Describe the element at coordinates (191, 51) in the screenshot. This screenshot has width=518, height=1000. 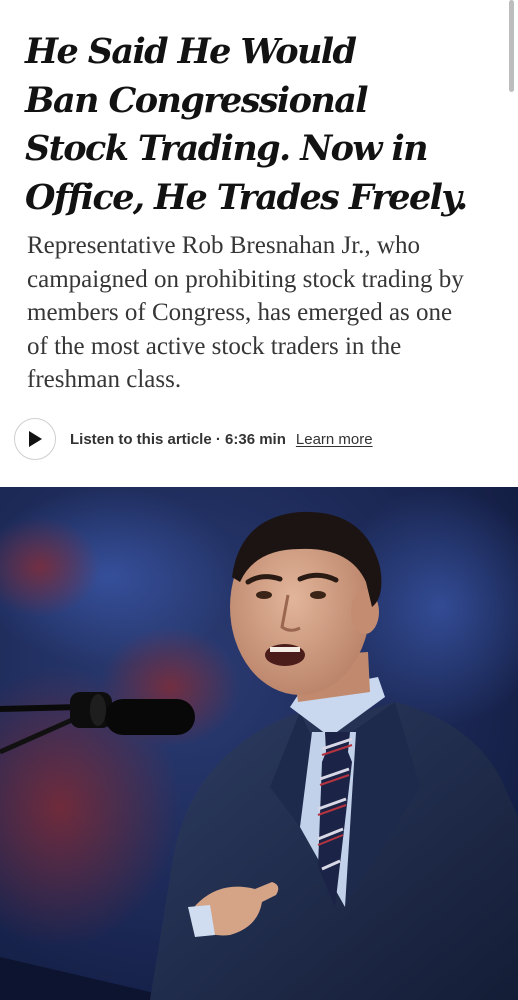
I see `headline-line: He Said He Would` at that location.